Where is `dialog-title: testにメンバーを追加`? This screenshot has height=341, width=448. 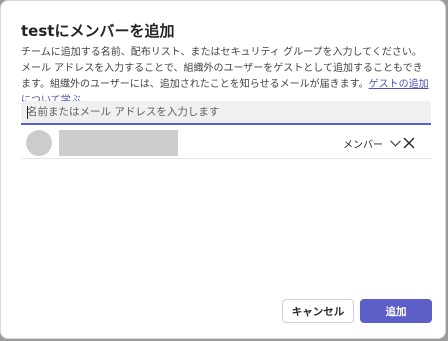
dialog-title: testにメンバーを追加 is located at coordinates (98, 31).